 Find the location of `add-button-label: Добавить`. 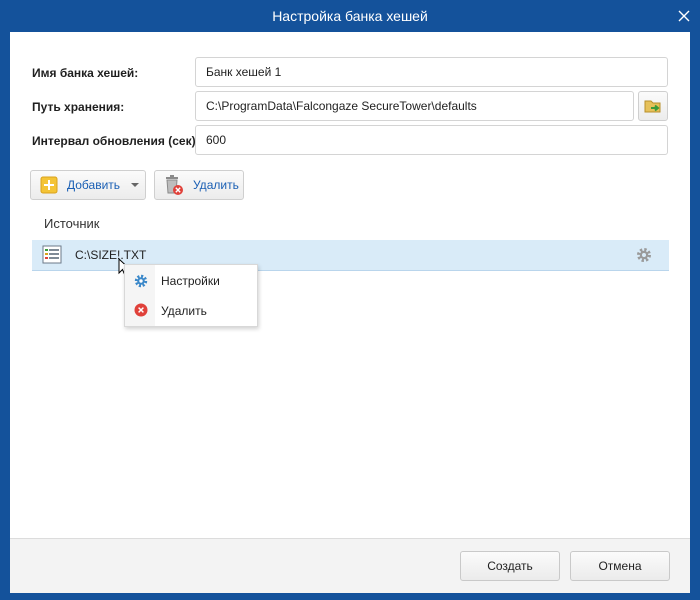

add-button-label: Добавить is located at coordinates (94, 185).